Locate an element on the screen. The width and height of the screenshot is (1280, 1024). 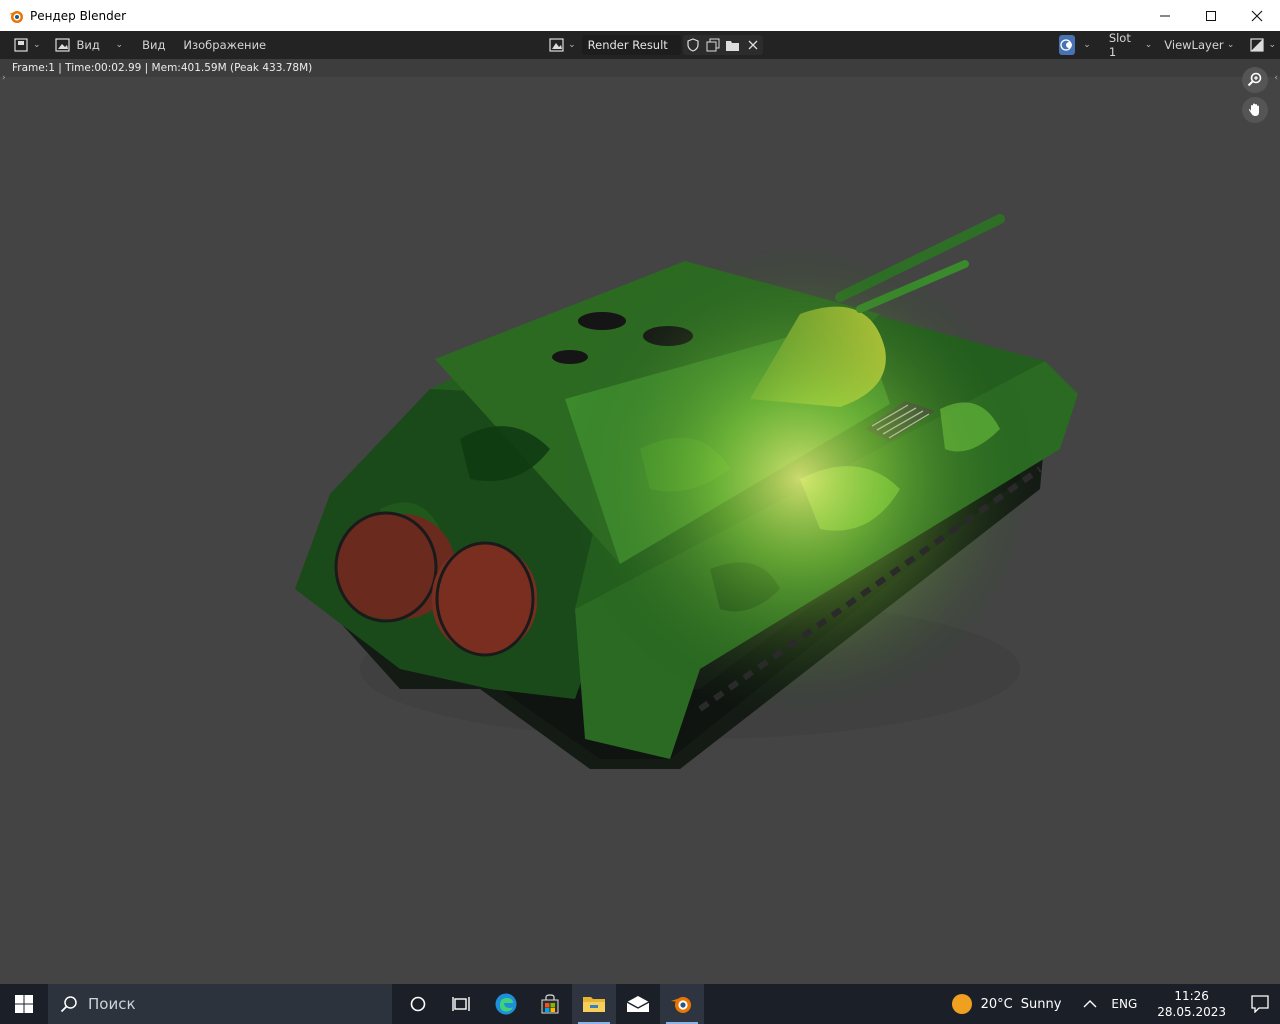
window-titlebar: Рендер Blender is located at coordinates (640, 15).